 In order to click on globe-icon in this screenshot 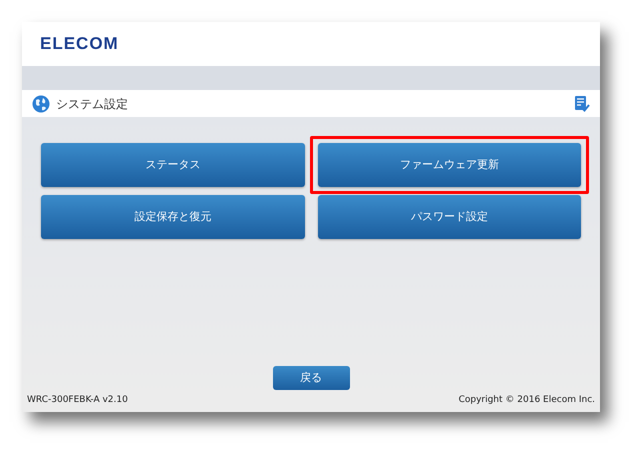, I will do `click(41, 103)`.